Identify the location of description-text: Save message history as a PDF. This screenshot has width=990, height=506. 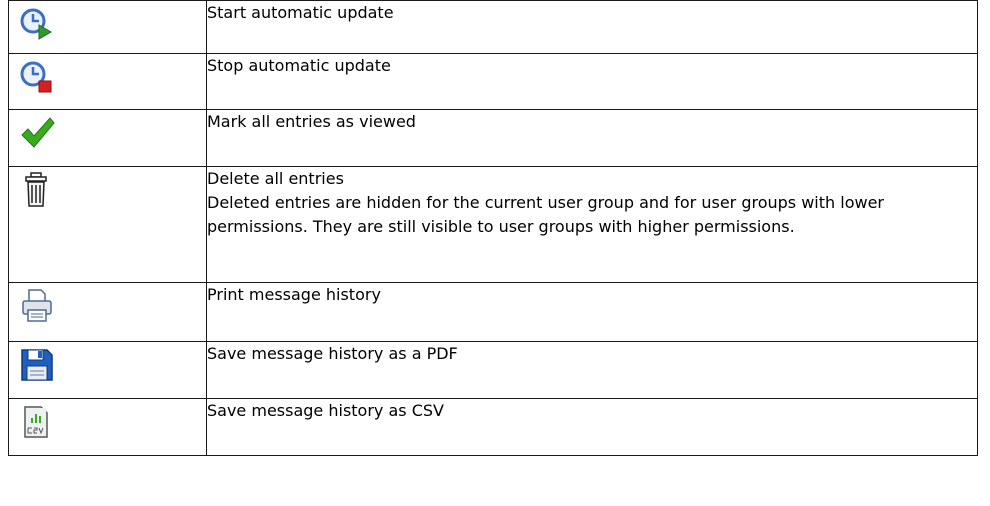
(332, 353).